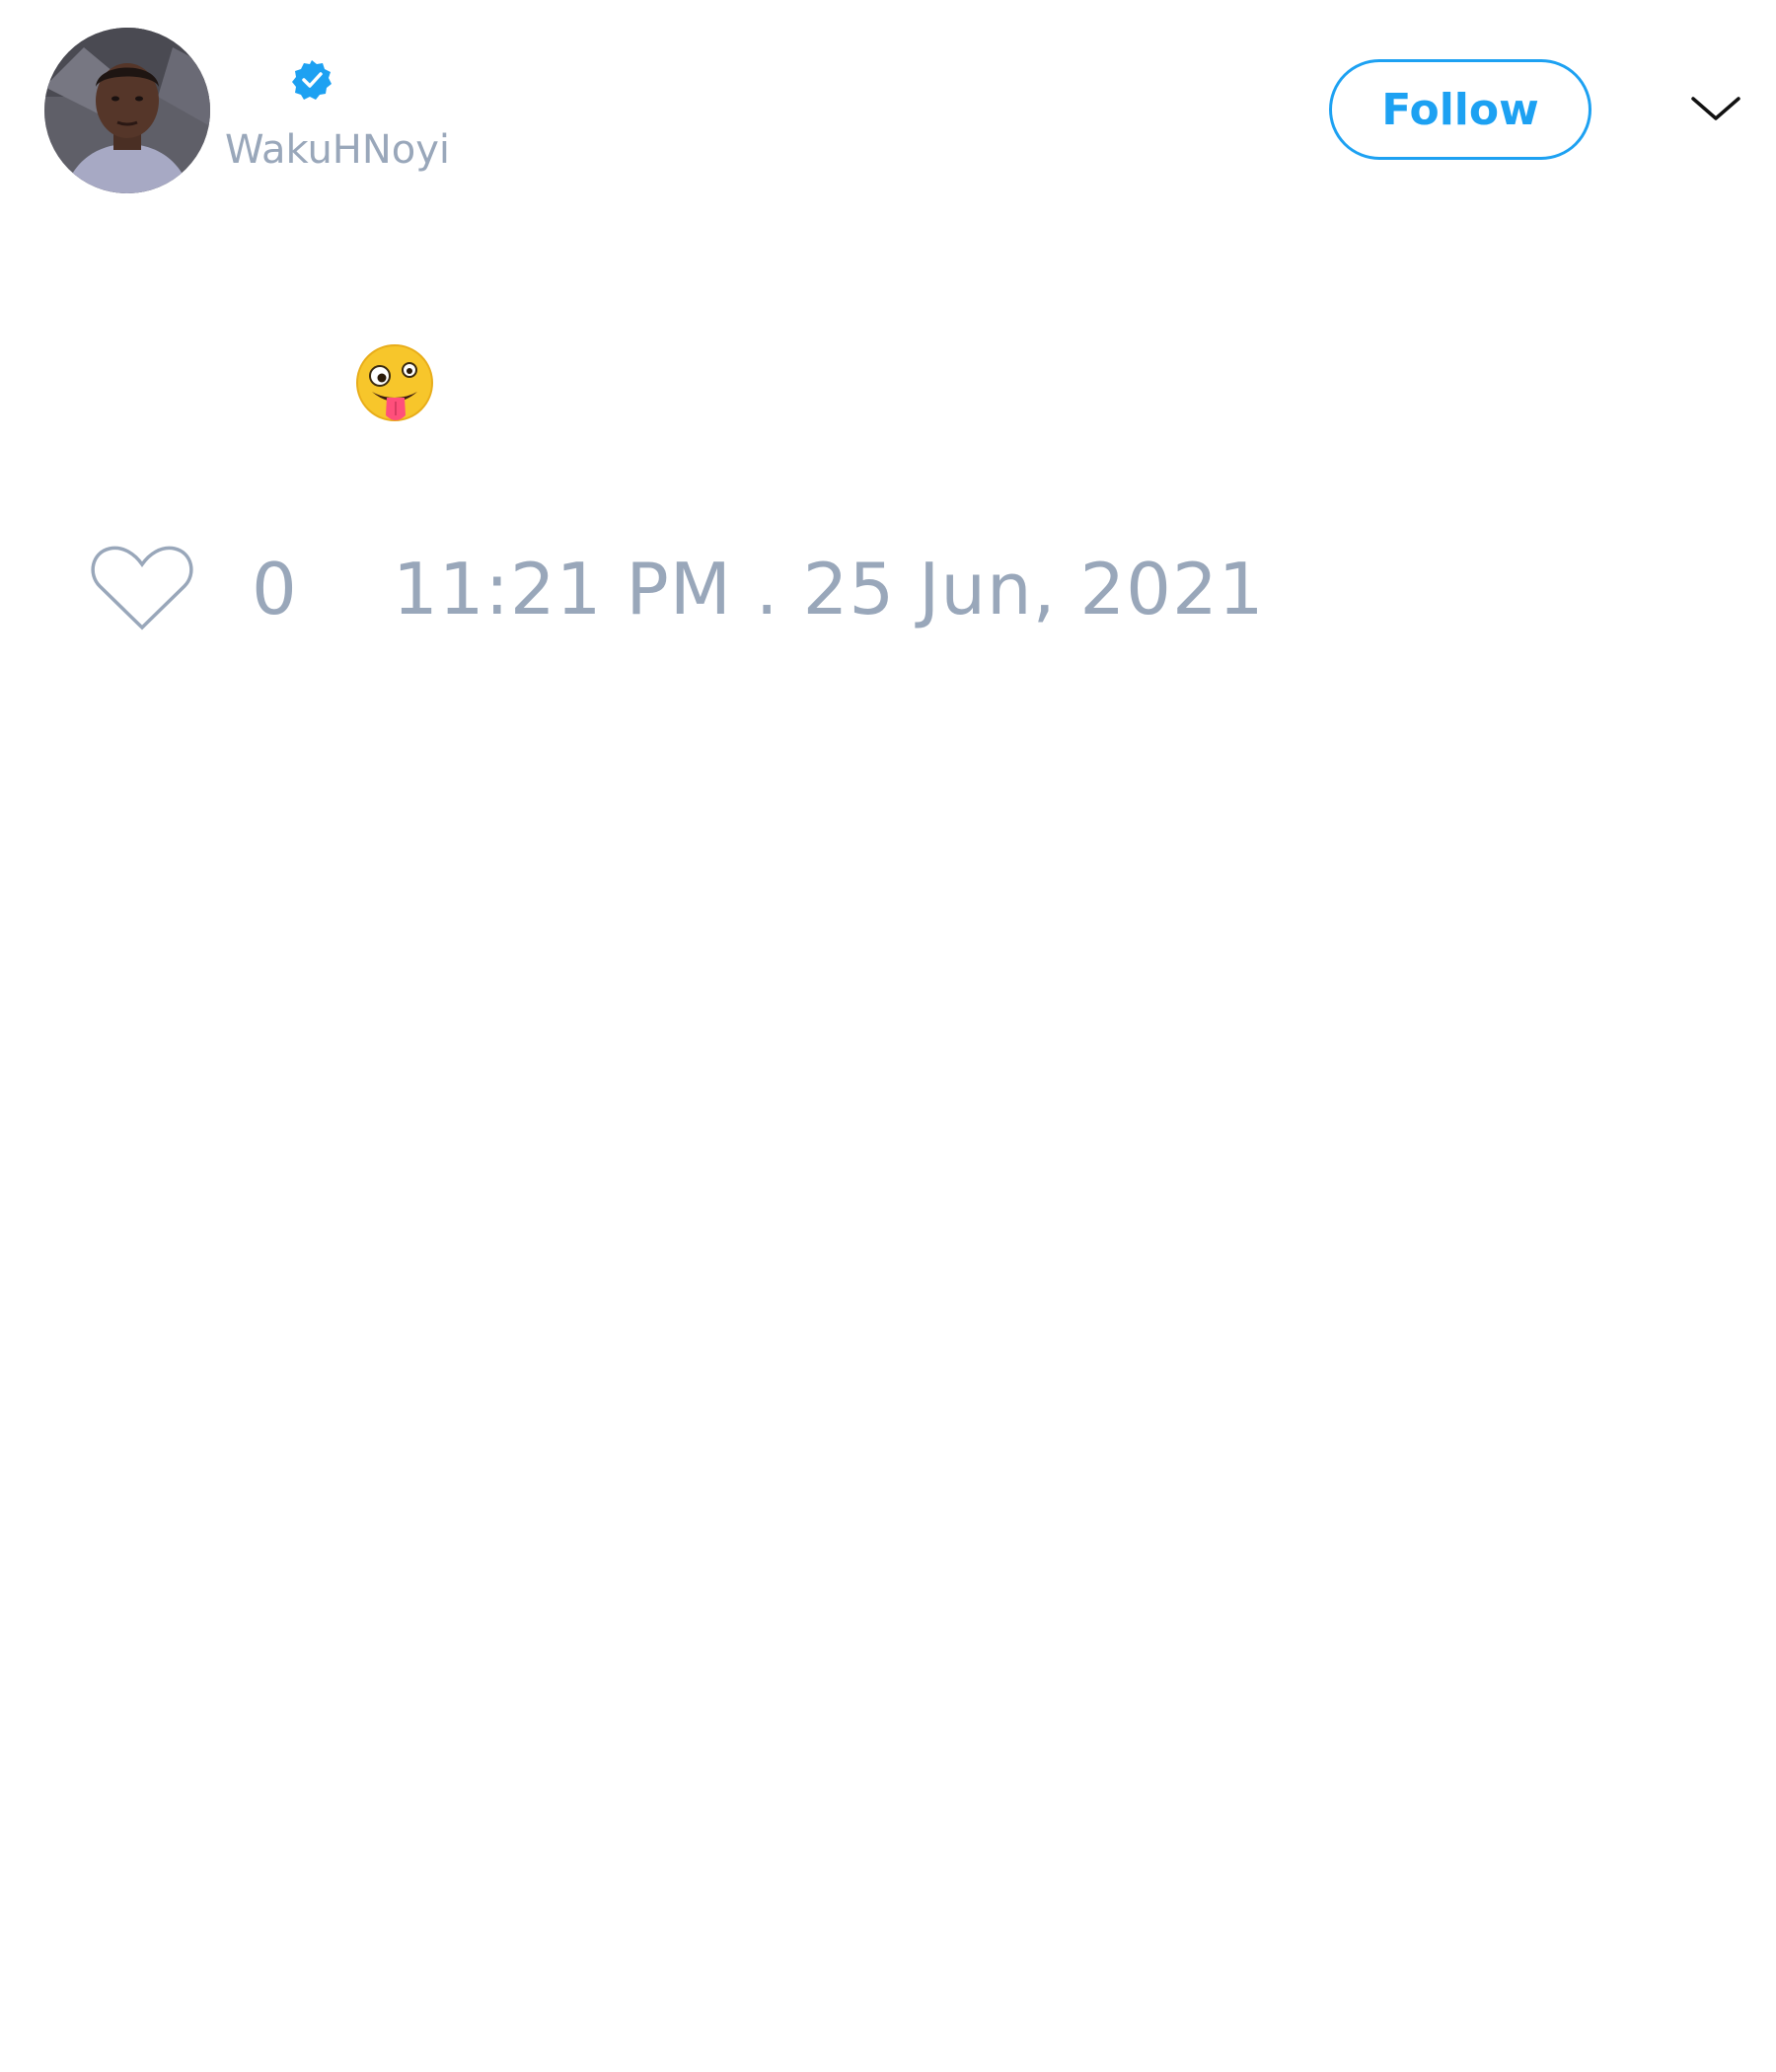  What do you see at coordinates (1460, 110) in the screenshot?
I see `follow-button: Follow` at bounding box center [1460, 110].